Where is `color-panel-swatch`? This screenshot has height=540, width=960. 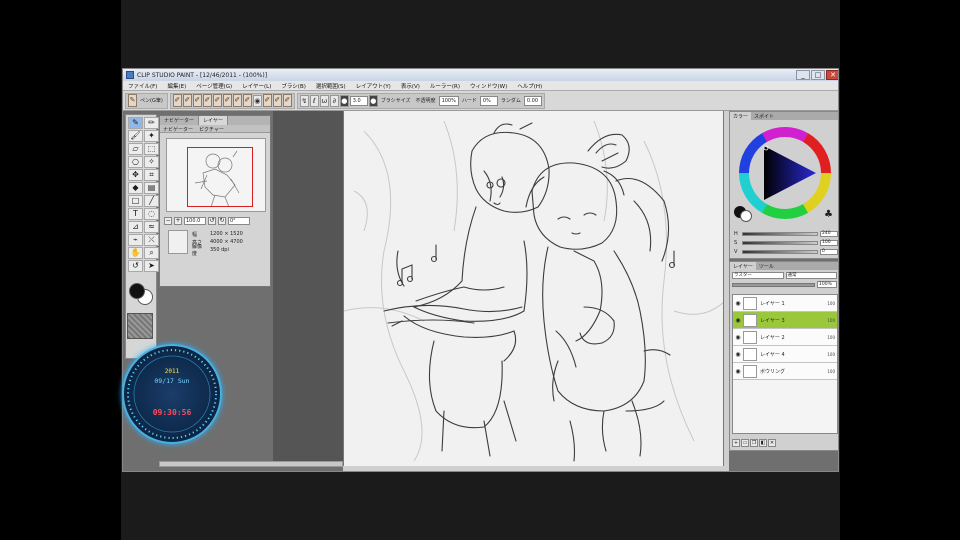
color-panel-swatch is located at coordinates (743, 214).